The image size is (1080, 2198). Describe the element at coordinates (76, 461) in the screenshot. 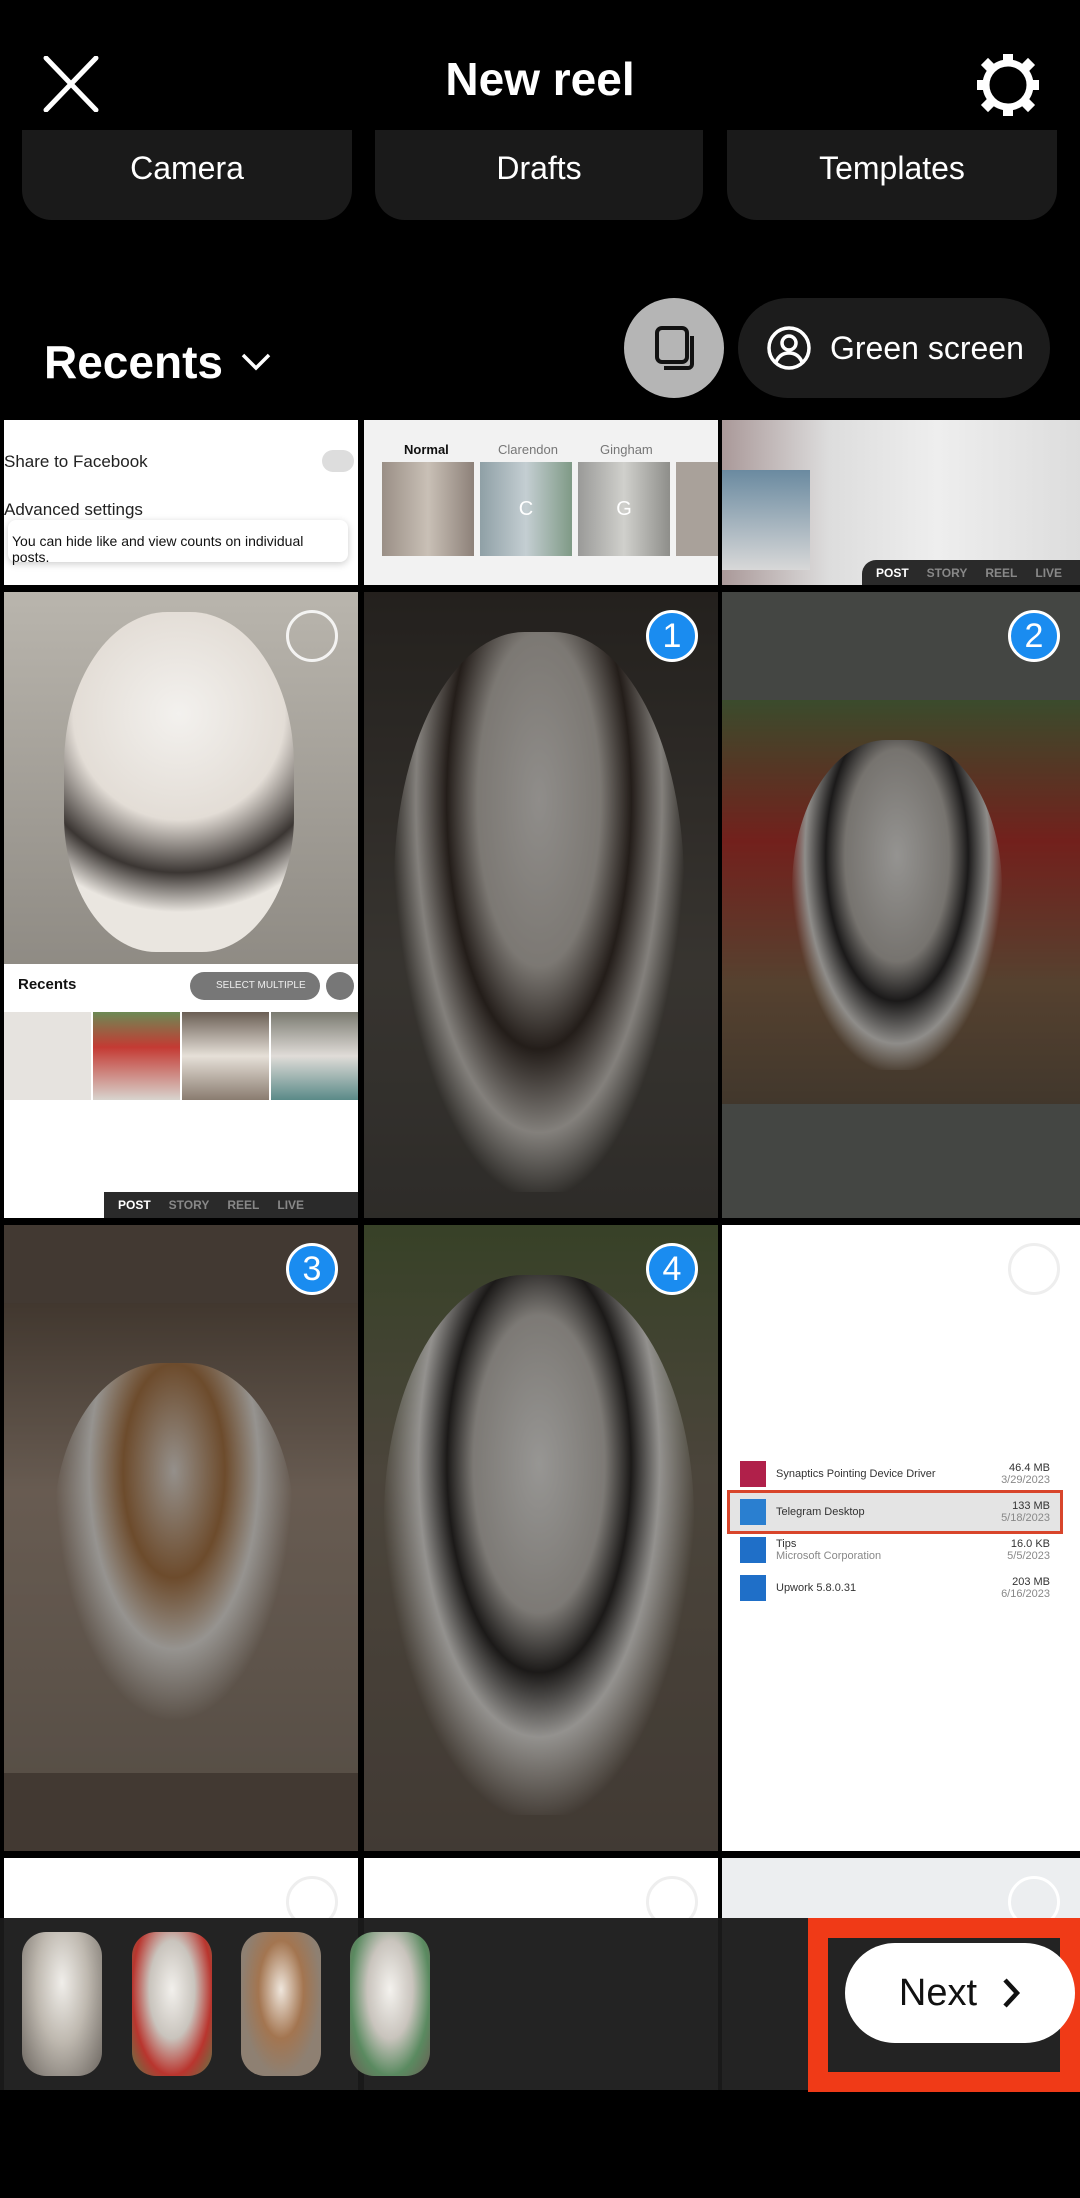

I see `share-to-facebook-text: Share to Facebook` at that location.